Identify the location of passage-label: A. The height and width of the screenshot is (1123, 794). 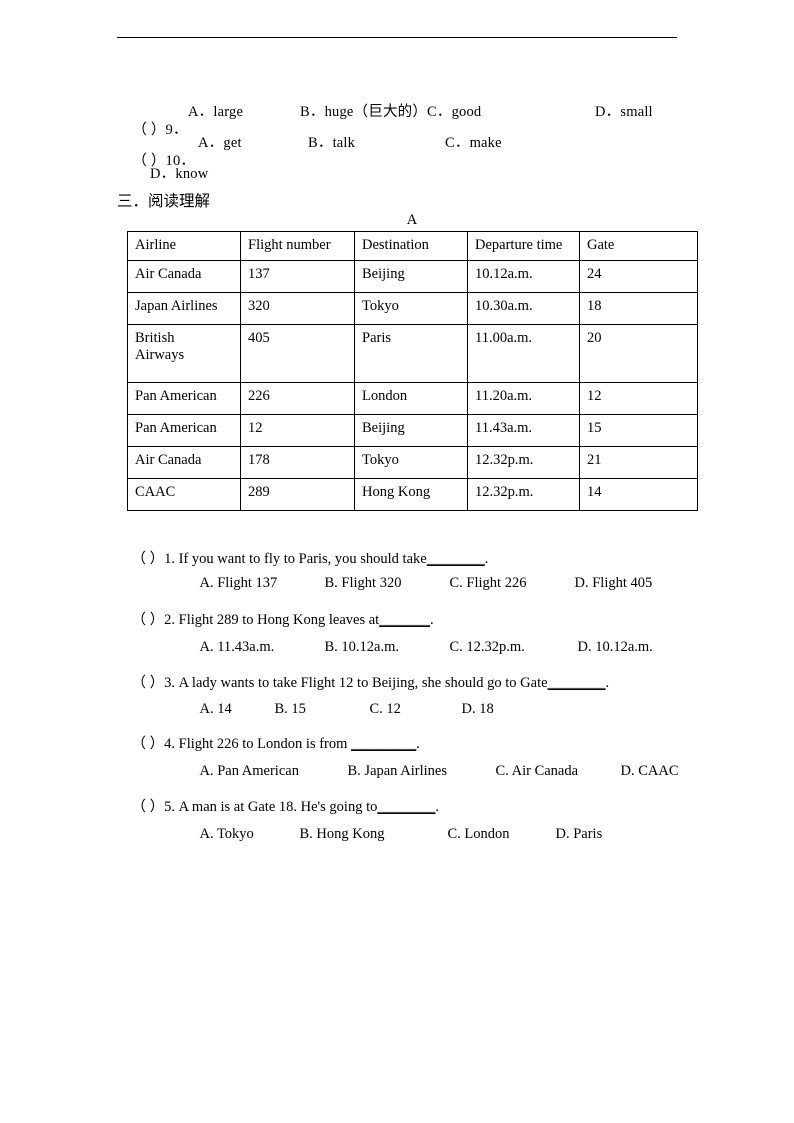
(412, 220).